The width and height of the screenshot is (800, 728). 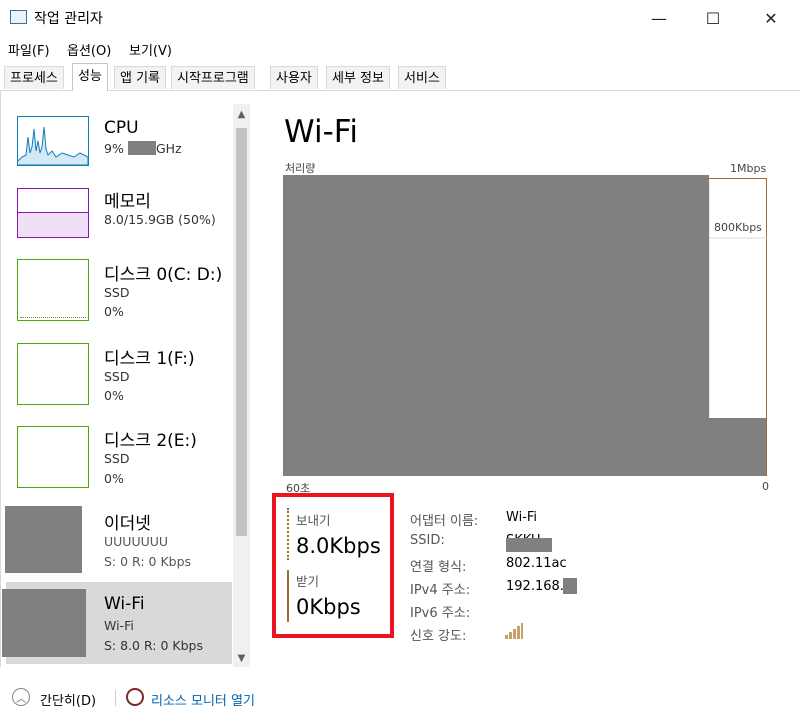 I want to click on disk2-thumbnail, so click(x=53, y=457).